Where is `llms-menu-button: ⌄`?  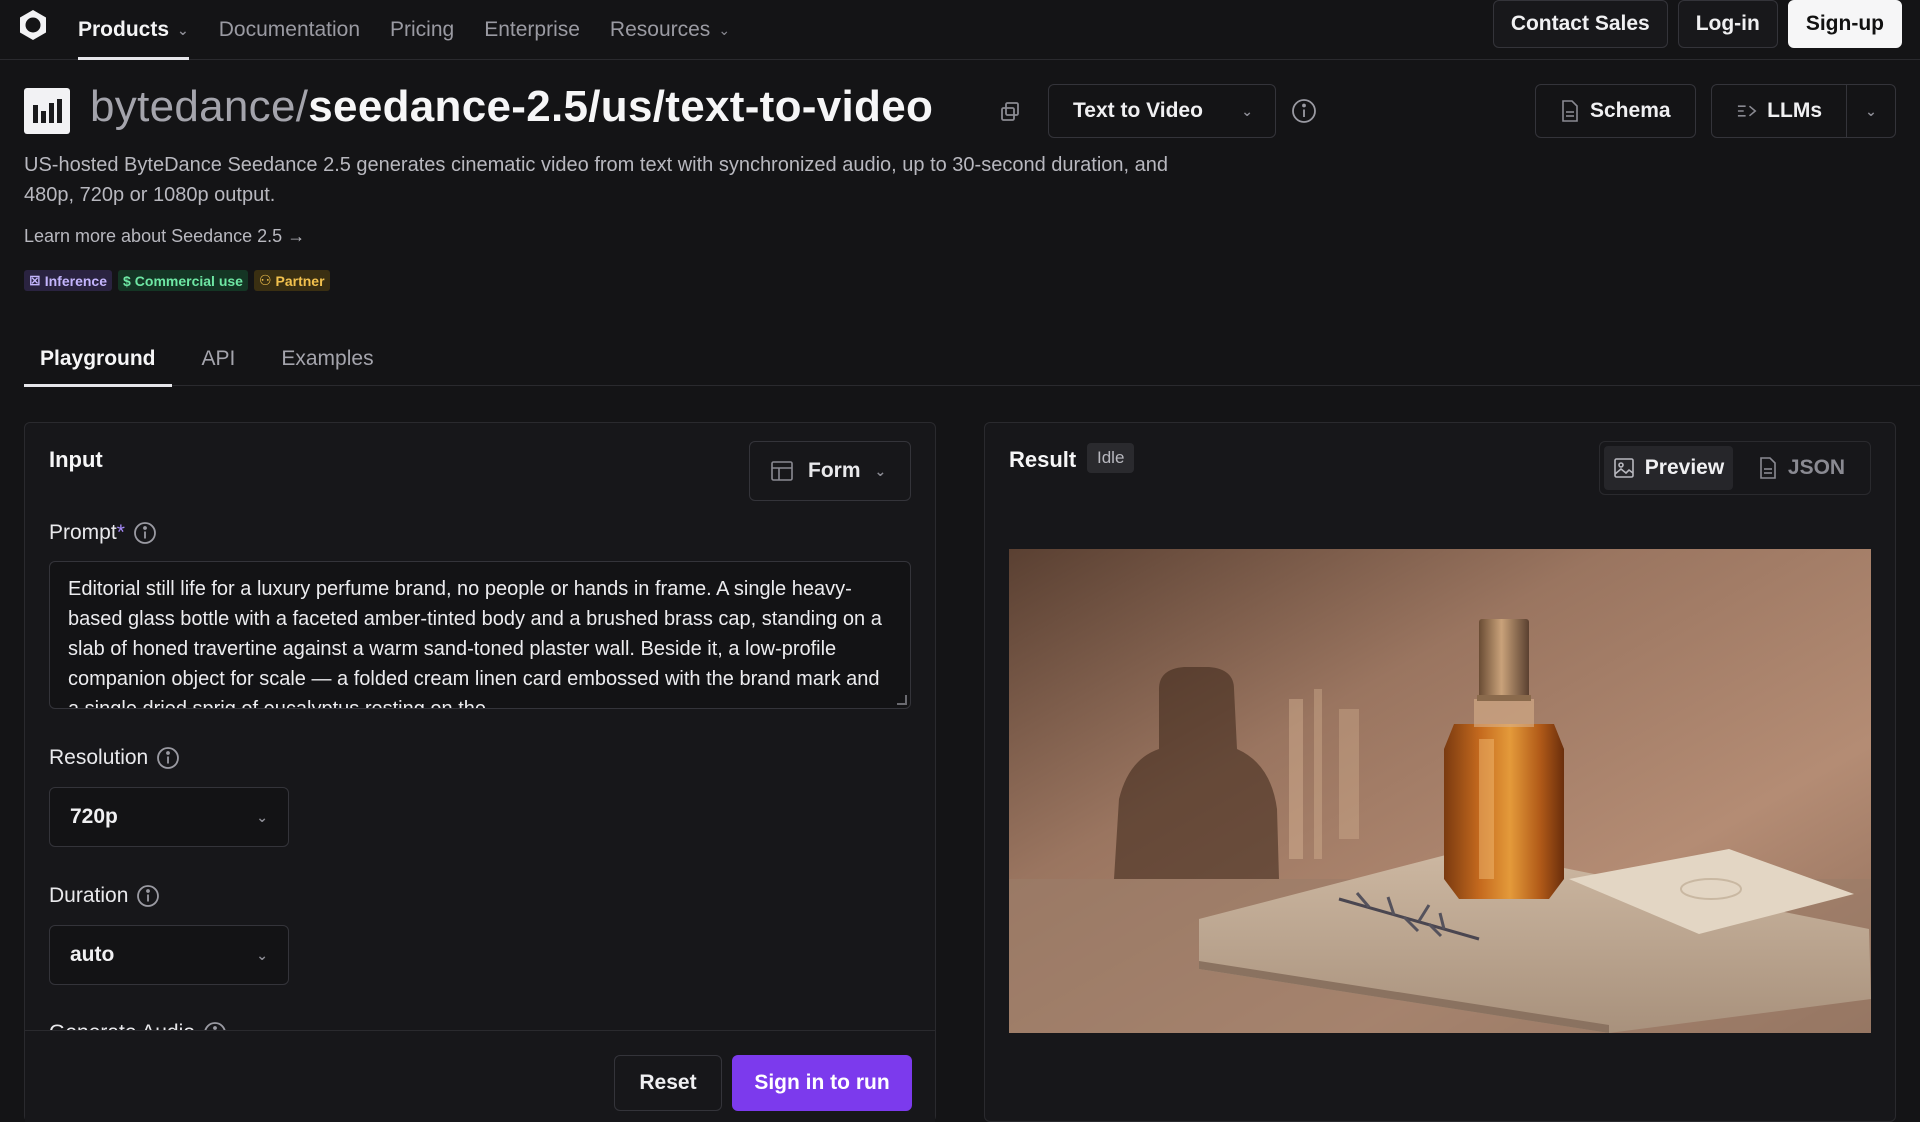
llms-menu-button: ⌄ is located at coordinates (1871, 111).